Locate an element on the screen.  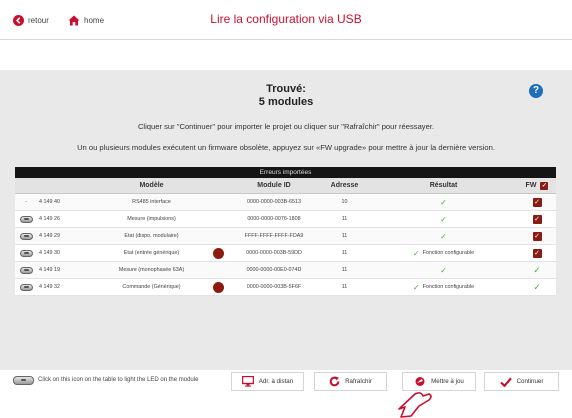
led-cell: - is located at coordinates (26, 202).